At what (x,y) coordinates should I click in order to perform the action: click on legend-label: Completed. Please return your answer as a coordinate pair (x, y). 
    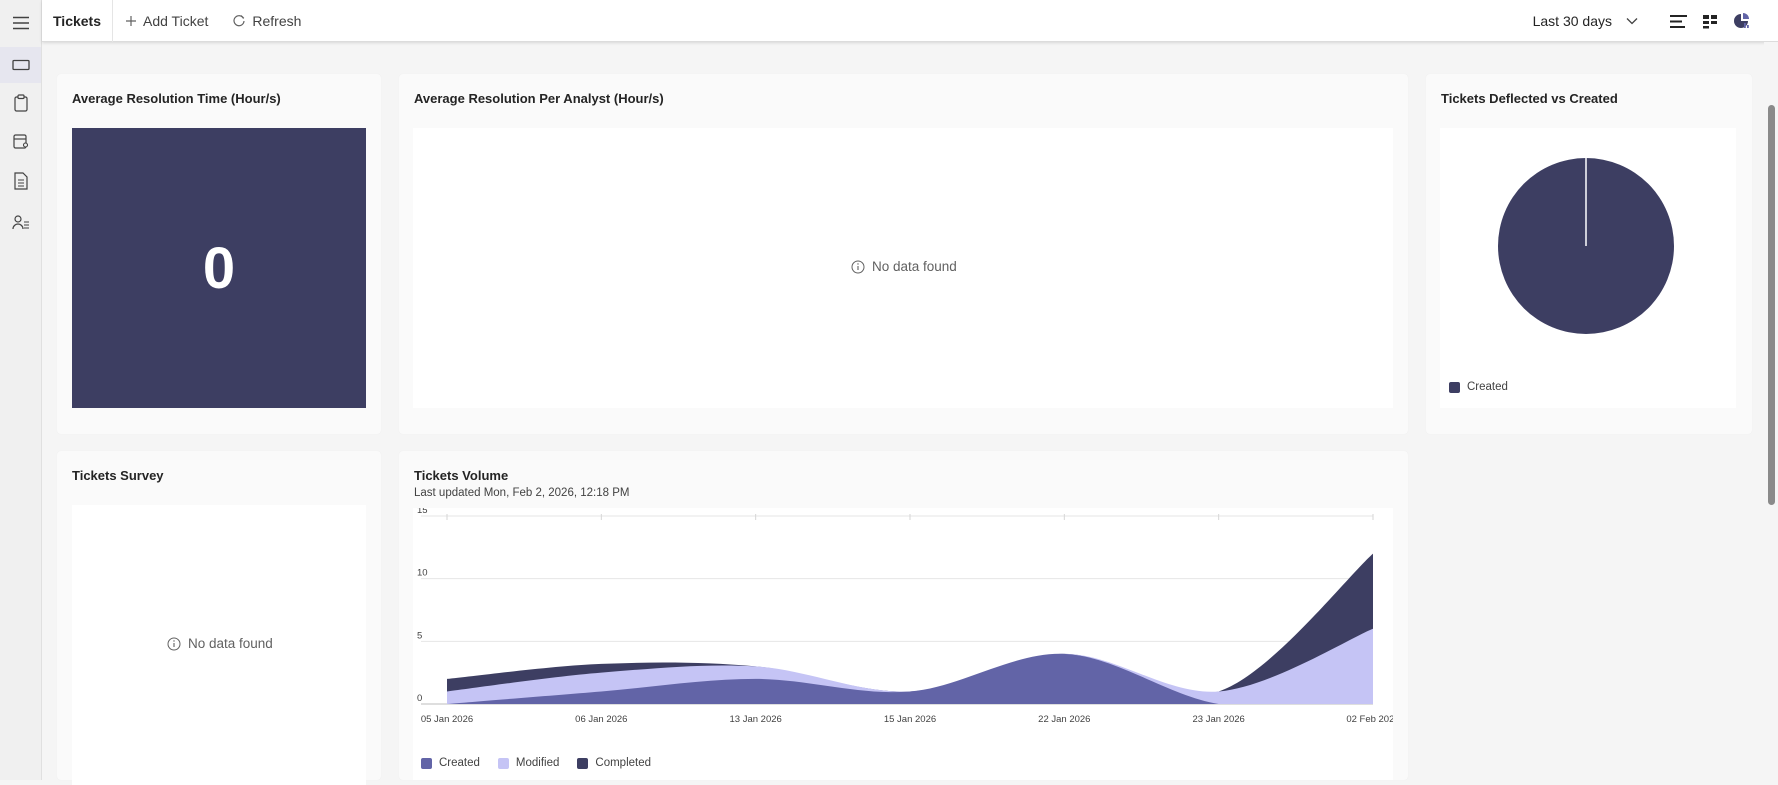
    Looking at the image, I should click on (623, 763).